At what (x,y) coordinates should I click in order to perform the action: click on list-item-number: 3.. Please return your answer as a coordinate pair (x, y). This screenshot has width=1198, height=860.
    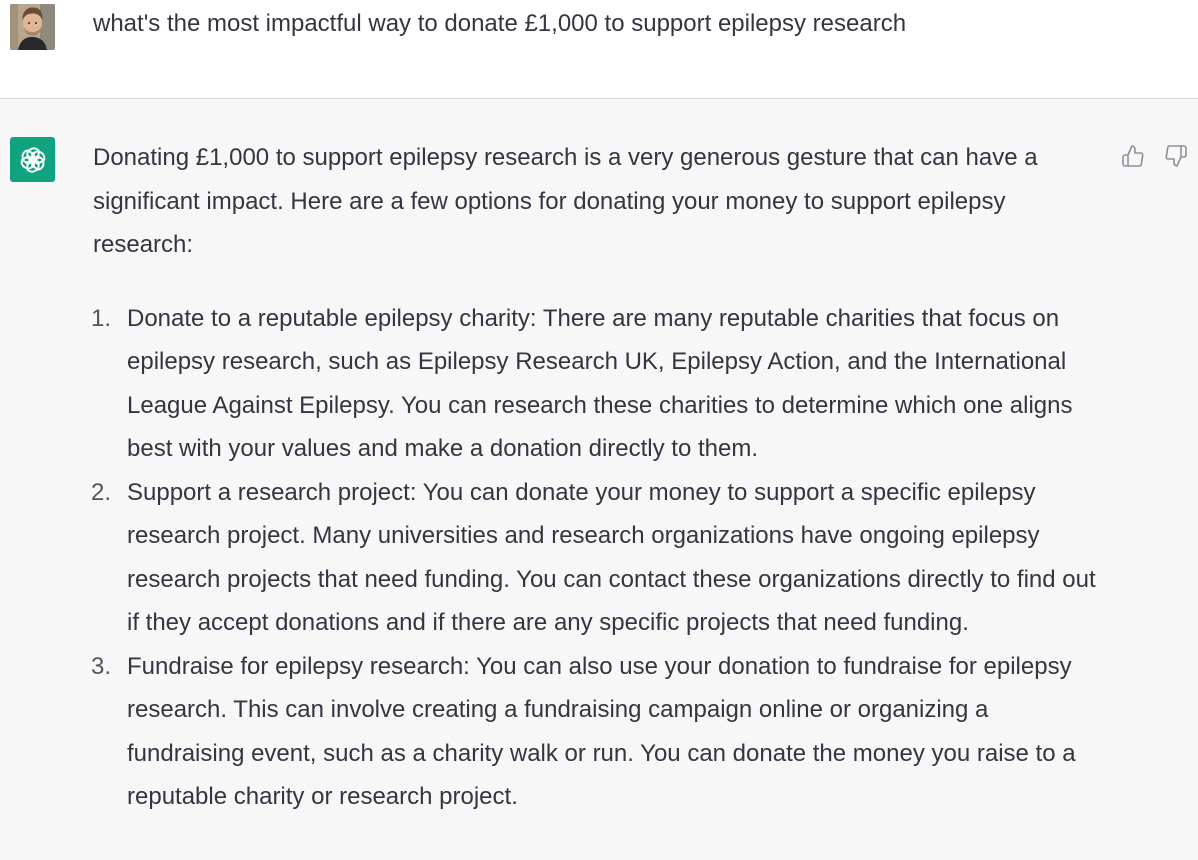
    Looking at the image, I should click on (101, 666).